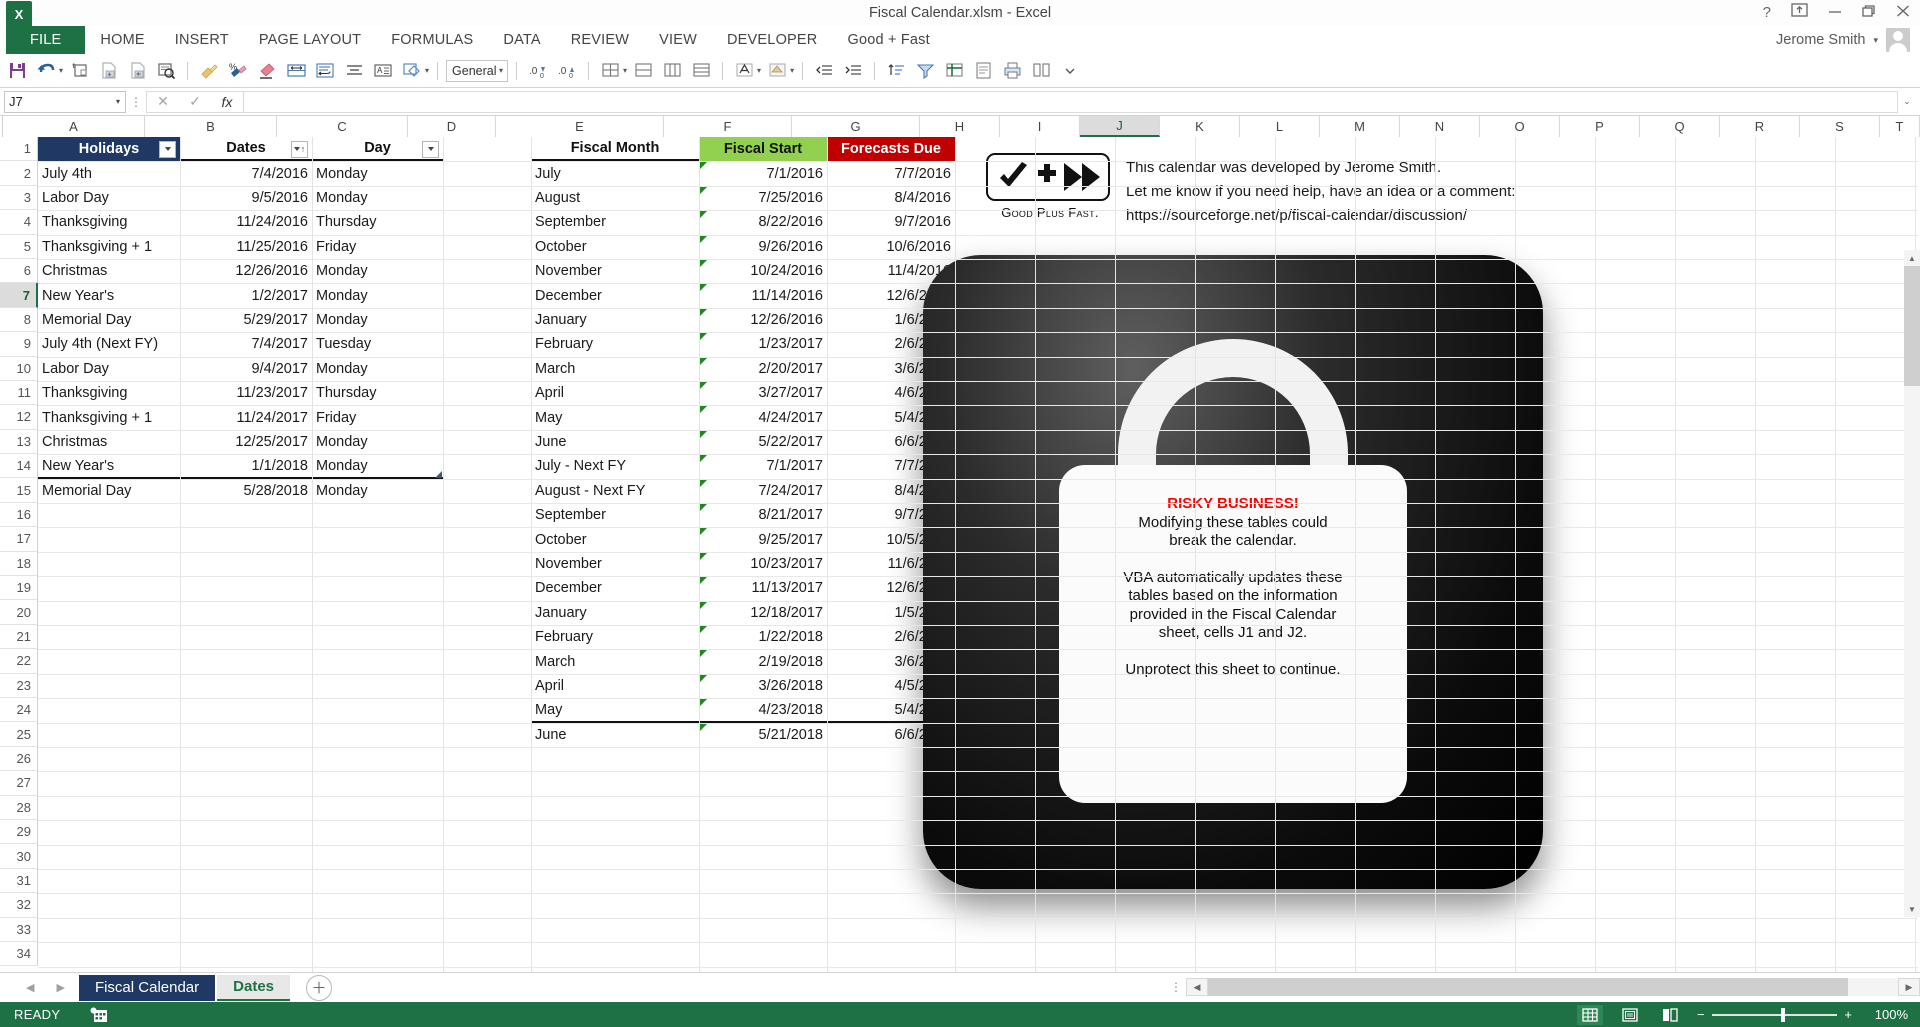 This screenshot has height=1027, width=1920. What do you see at coordinates (254, 987) in the screenshot?
I see `sheet-tab-dates: Dates` at bounding box center [254, 987].